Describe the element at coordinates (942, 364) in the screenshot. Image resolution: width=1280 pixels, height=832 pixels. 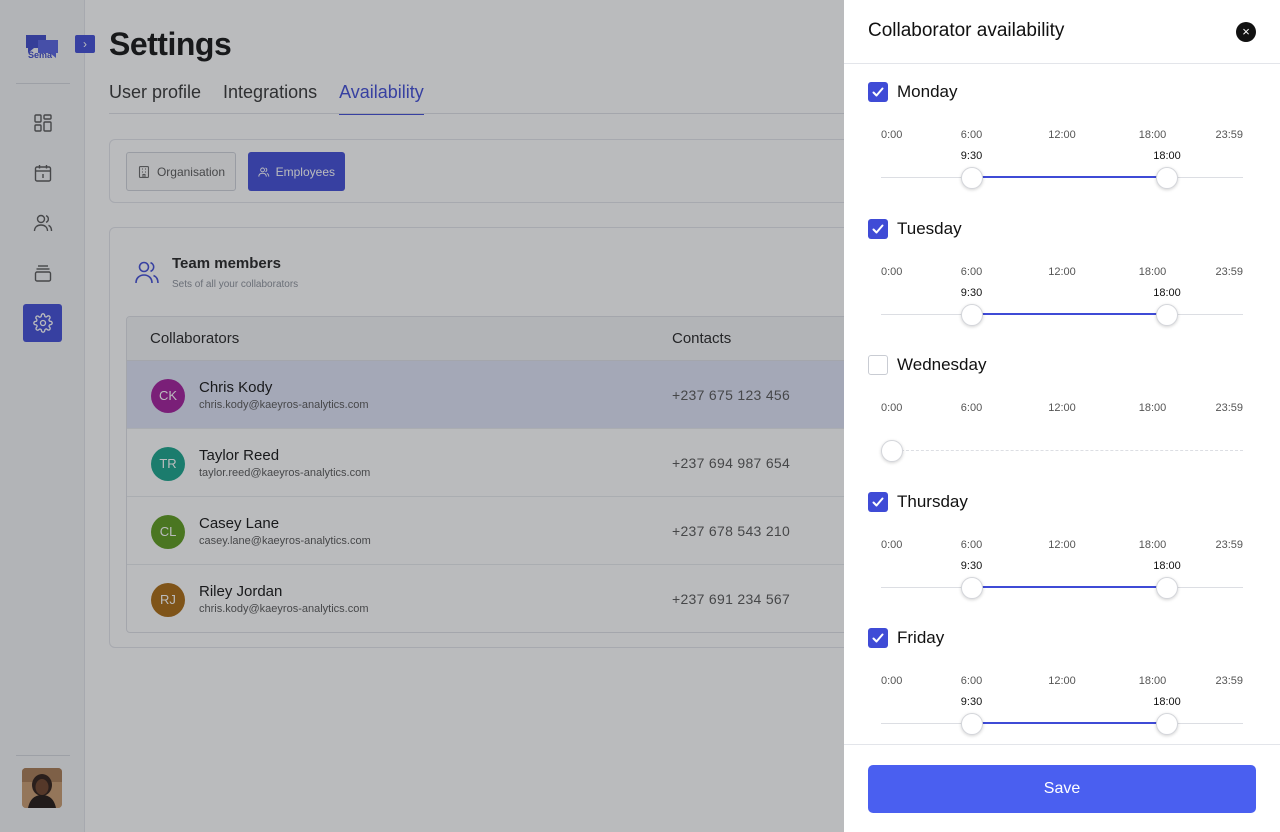
I see `day-name: Wednesday` at that location.